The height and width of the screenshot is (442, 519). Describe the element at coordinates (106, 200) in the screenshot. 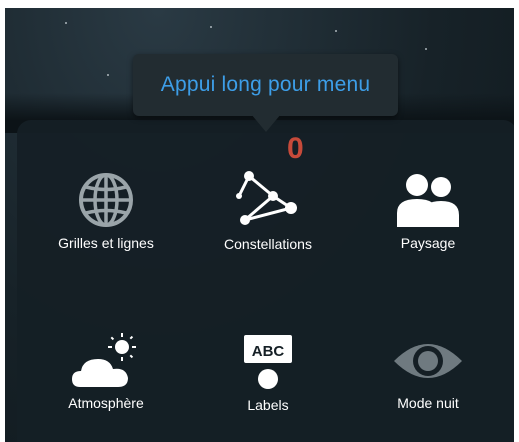

I see `globe-grid-icon` at that location.